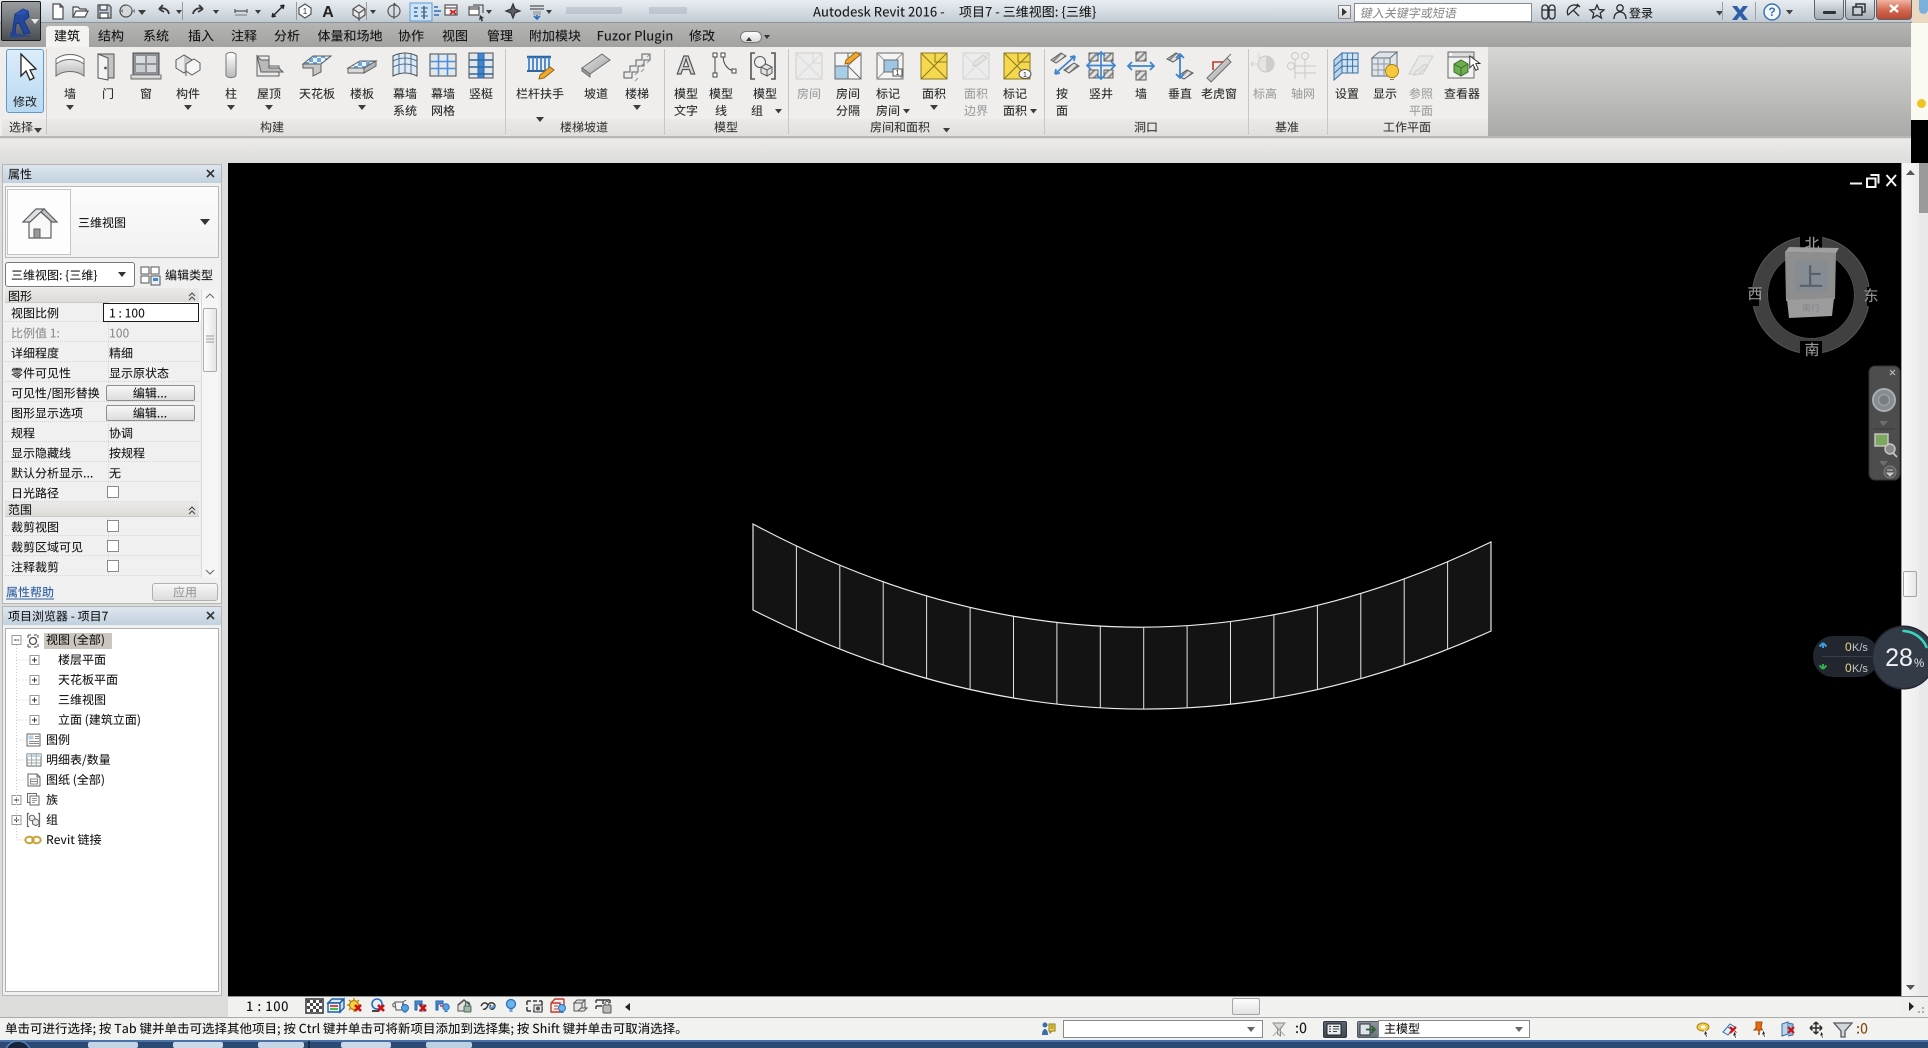 This screenshot has height=1048, width=1928. What do you see at coordinates (1899, 658) in the screenshot?
I see `svg-text: 28` at bounding box center [1899, 658].